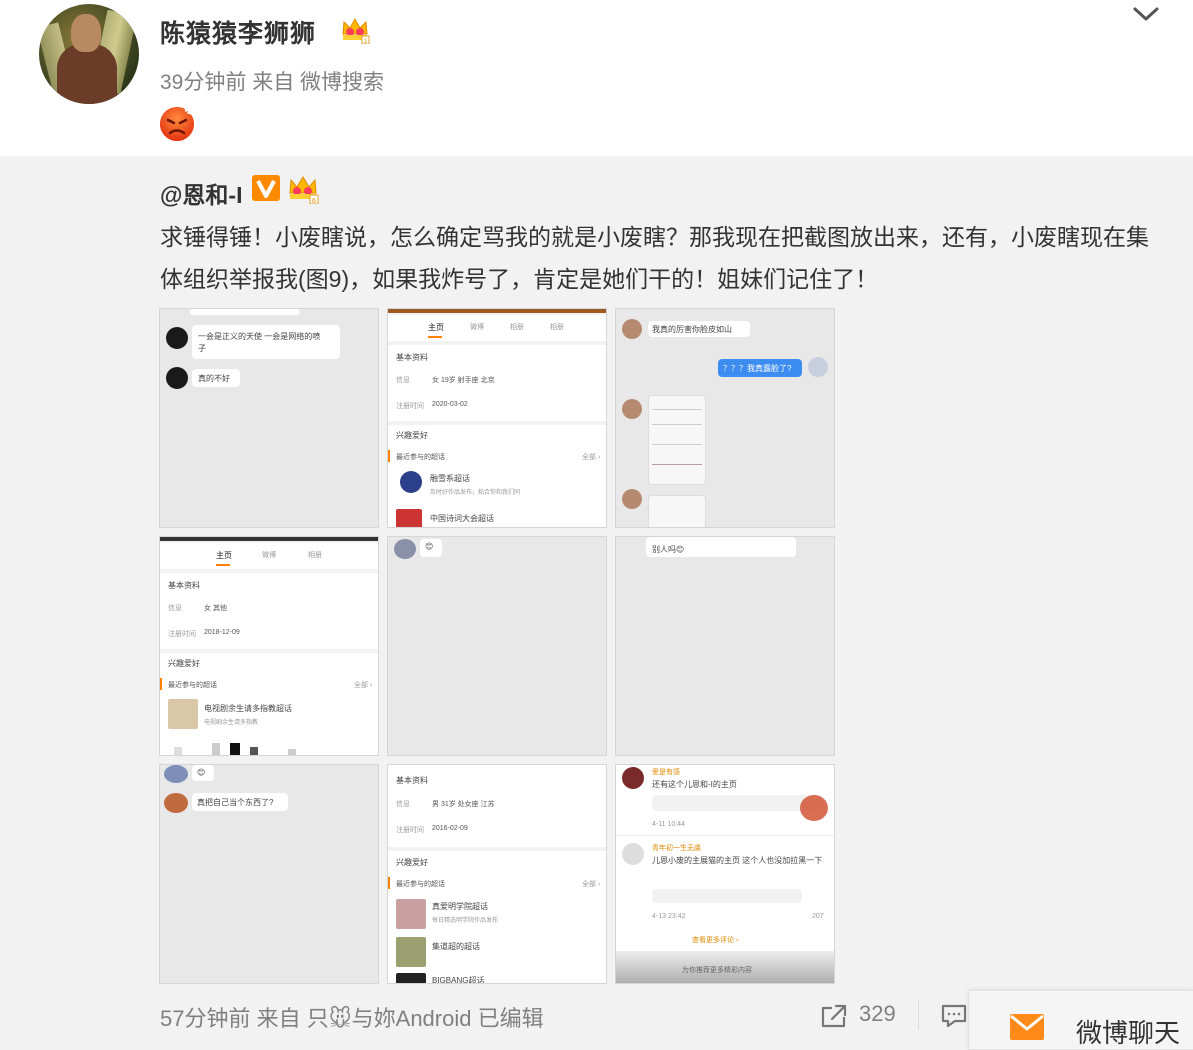 Image resolution: width=1193 pixels, height=1050 pixels. What do you see at coordinates (694, 784) in the screenshot?
I see `comment-text: 还有这个儿恩和-I的主页` at bounding box center [694, 784].